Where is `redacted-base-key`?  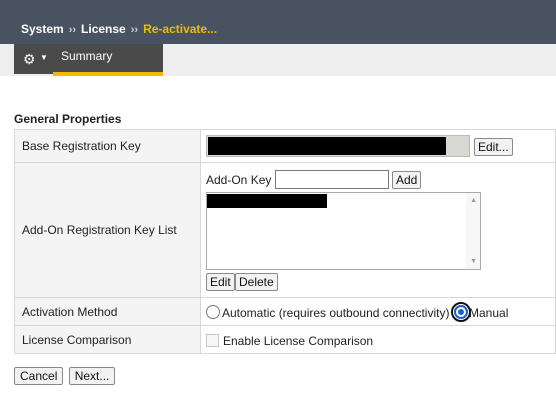
redacted-base-key is located at coordinates (327, 146).